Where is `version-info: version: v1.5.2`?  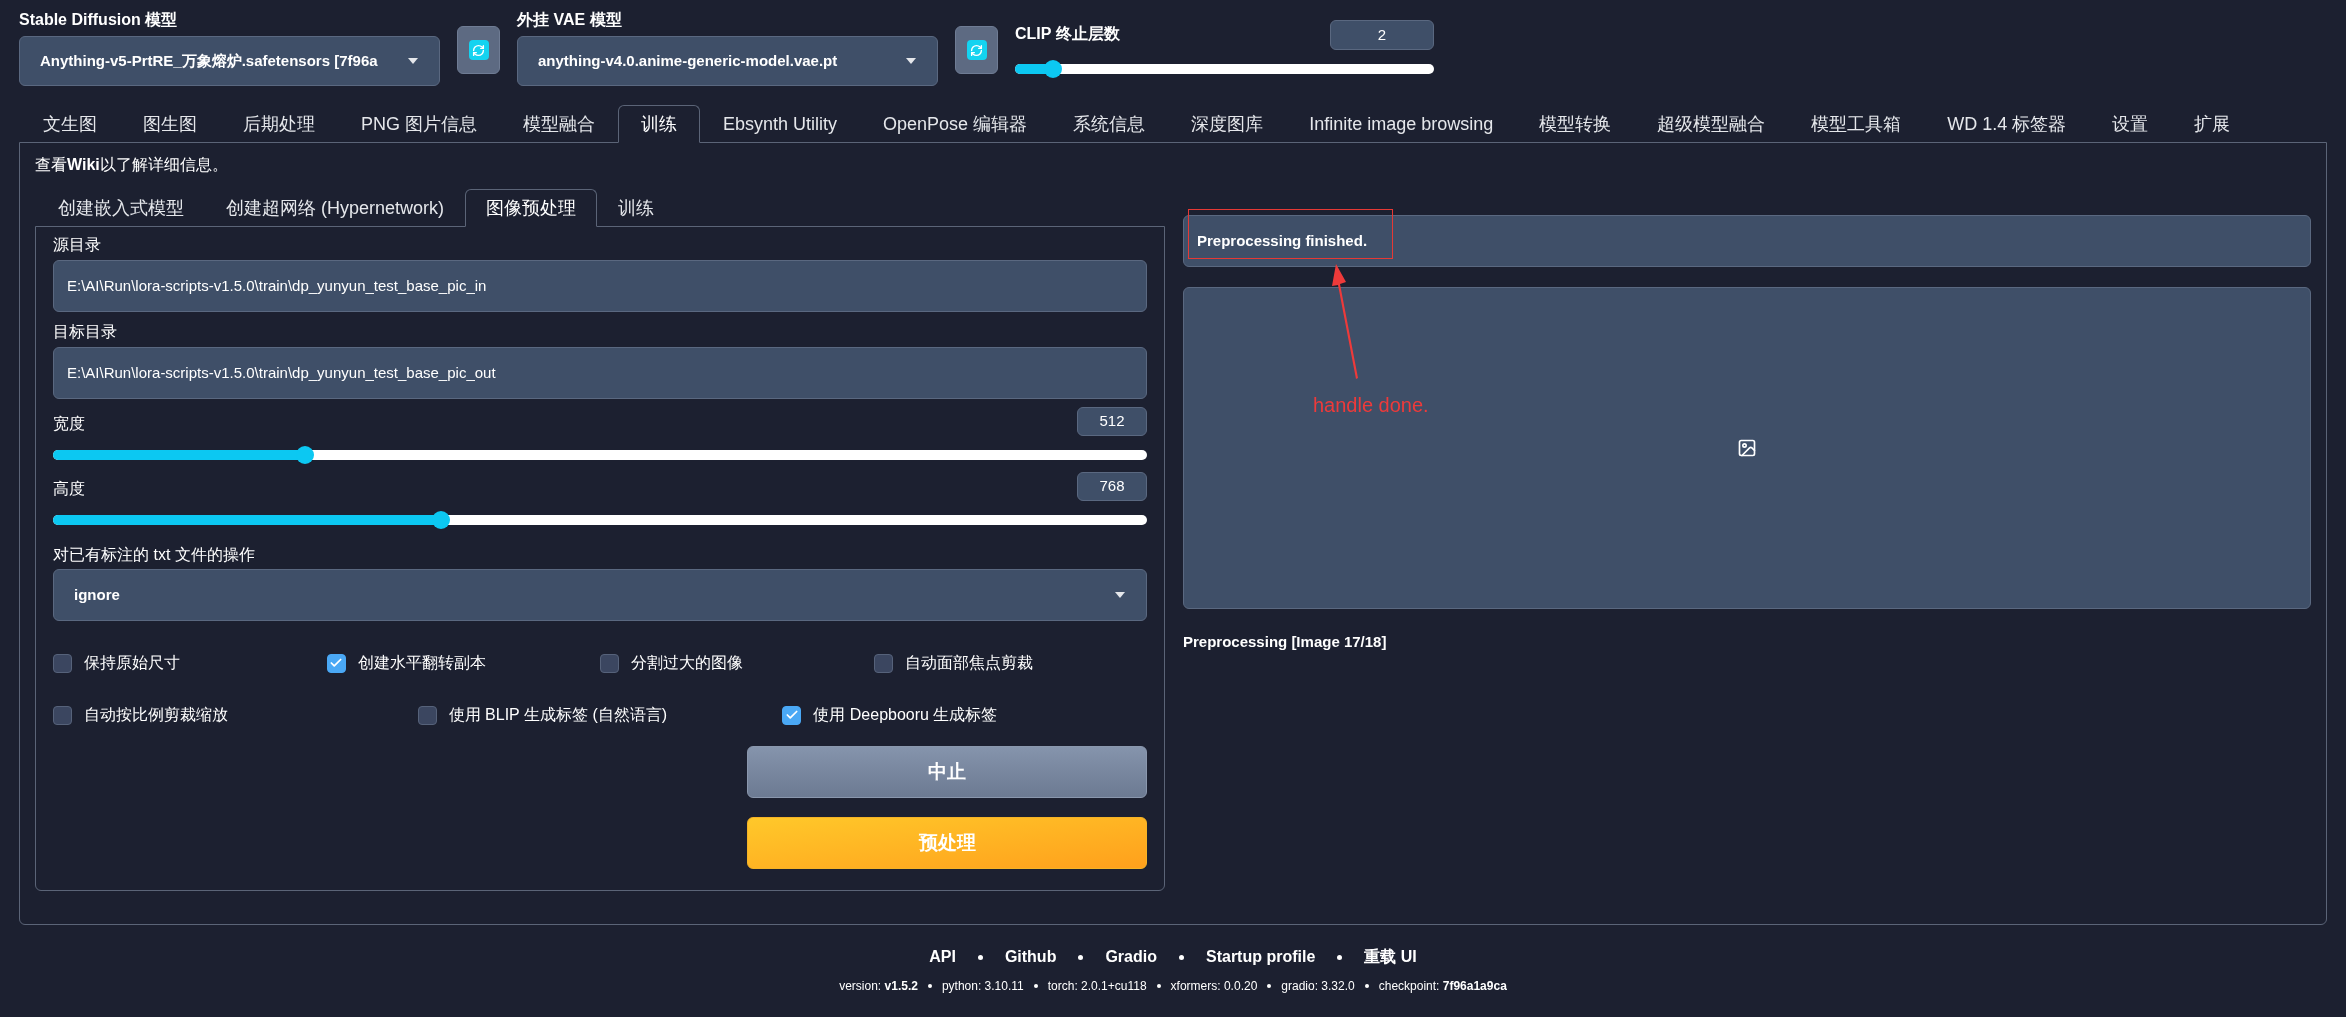
version-info: version: v1.5.2 is located at coordinates (878, 986).